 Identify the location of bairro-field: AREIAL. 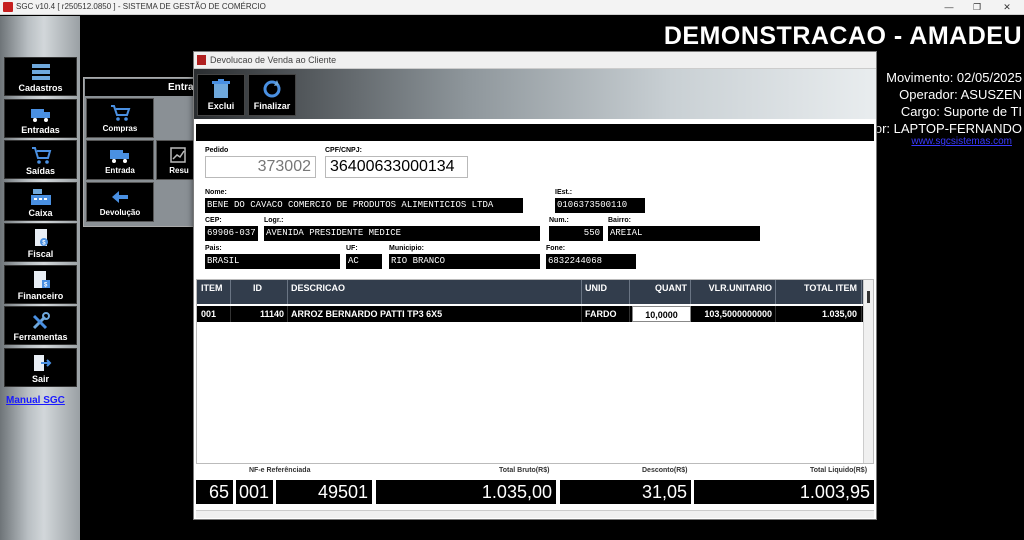
(684, 233).